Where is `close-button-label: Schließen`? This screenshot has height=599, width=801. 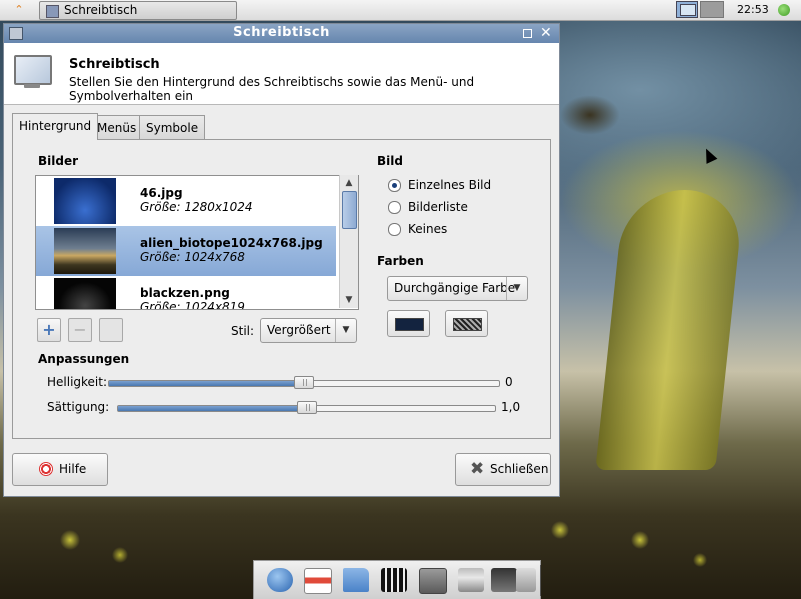 close-button-label: Schließen is located at coordinates (519, 469).